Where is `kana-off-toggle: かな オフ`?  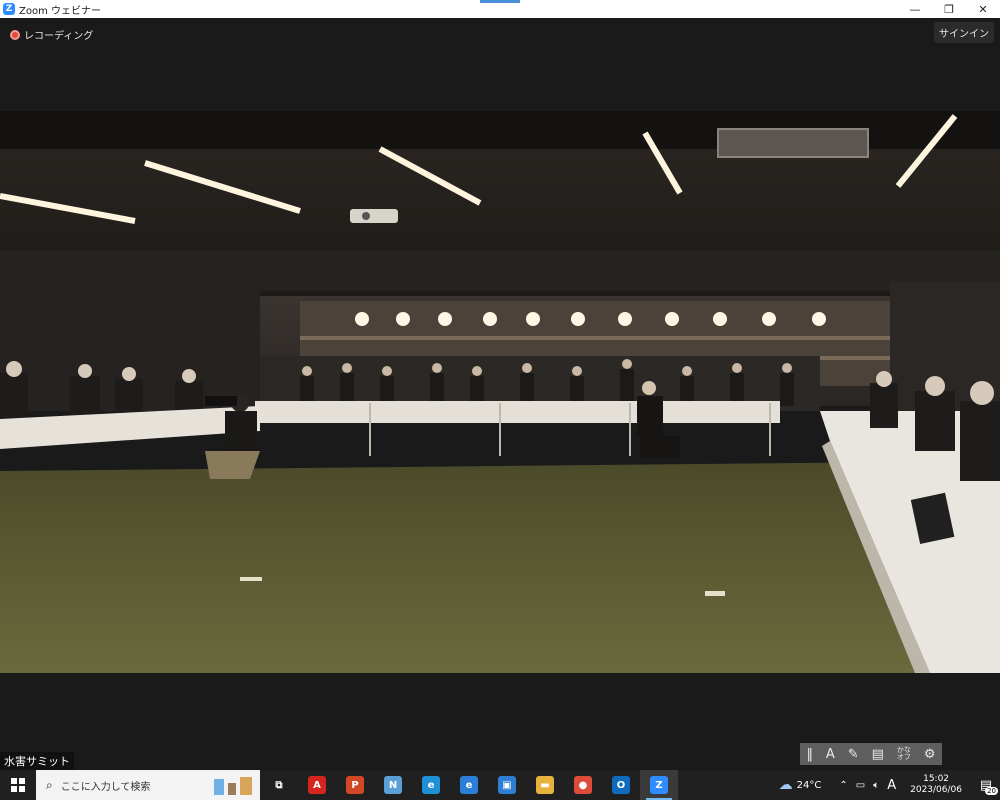
kana-off-toggle: かな オフ is located at coordinates (904, 754).